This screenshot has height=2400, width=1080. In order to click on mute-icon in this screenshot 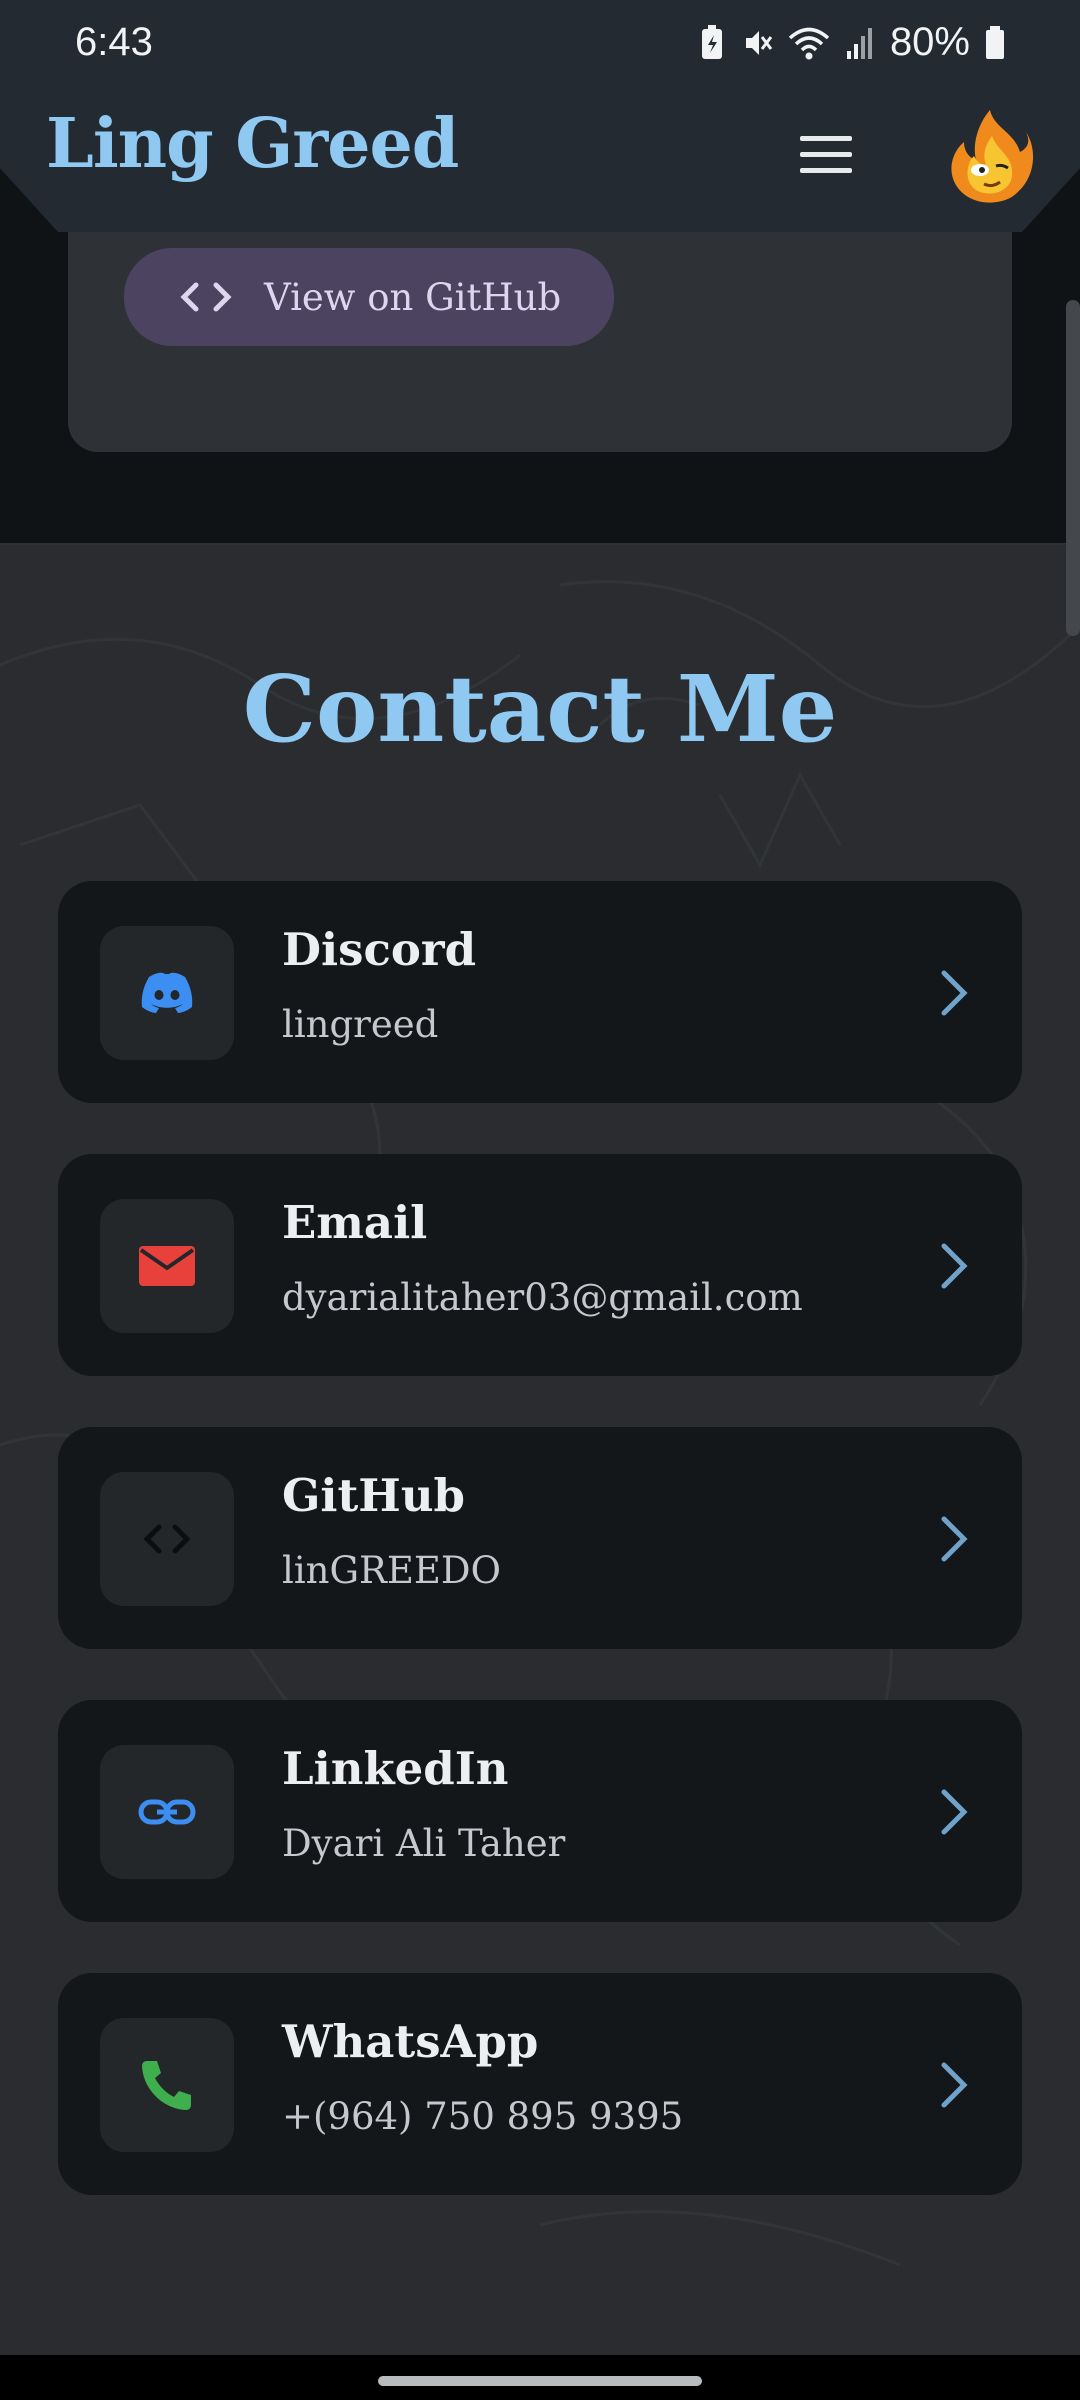, I will do `click(759, 42)`.